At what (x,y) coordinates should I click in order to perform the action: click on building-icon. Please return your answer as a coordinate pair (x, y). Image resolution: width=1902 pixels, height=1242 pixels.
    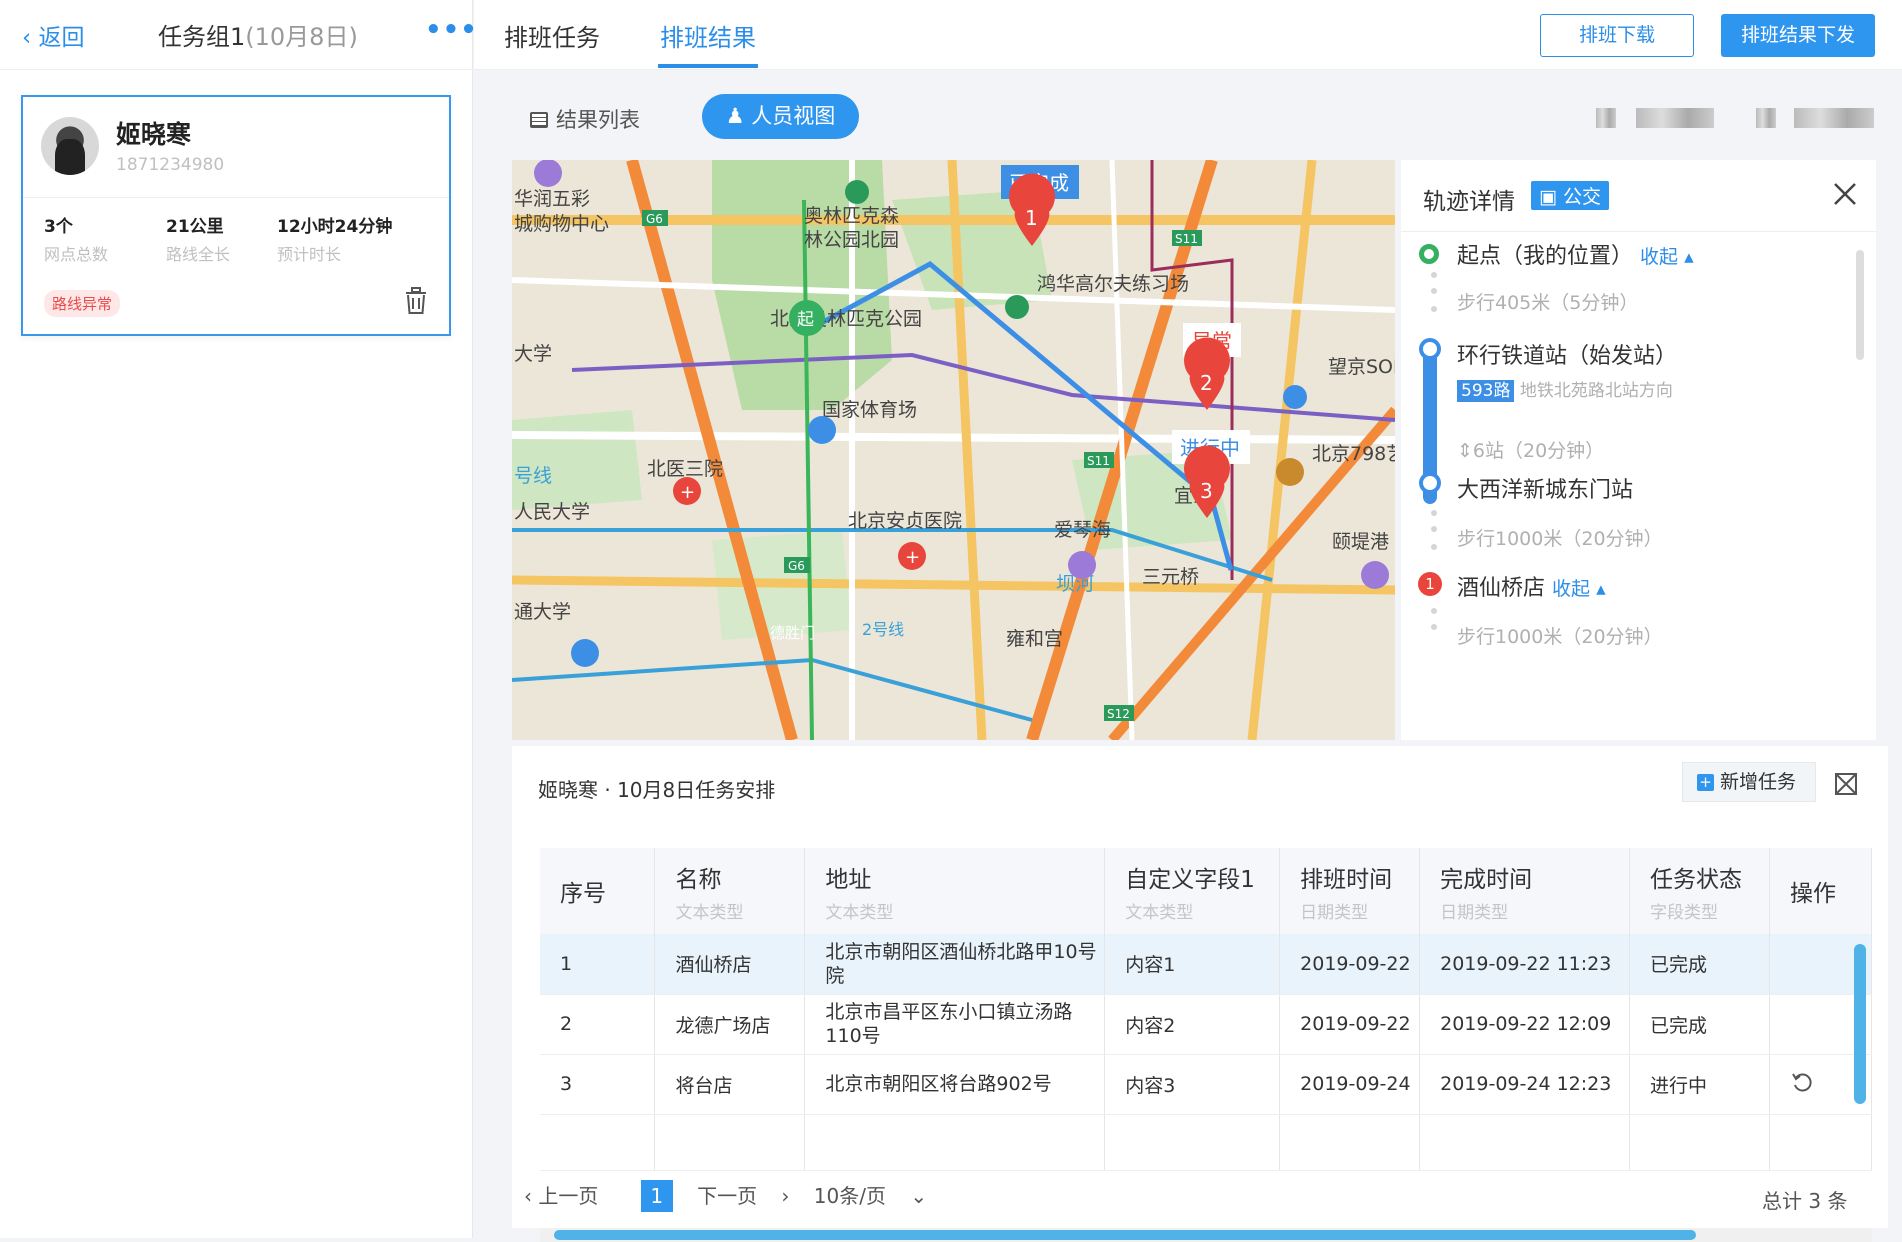
    Looking at the image, I should click on (1295, 397).